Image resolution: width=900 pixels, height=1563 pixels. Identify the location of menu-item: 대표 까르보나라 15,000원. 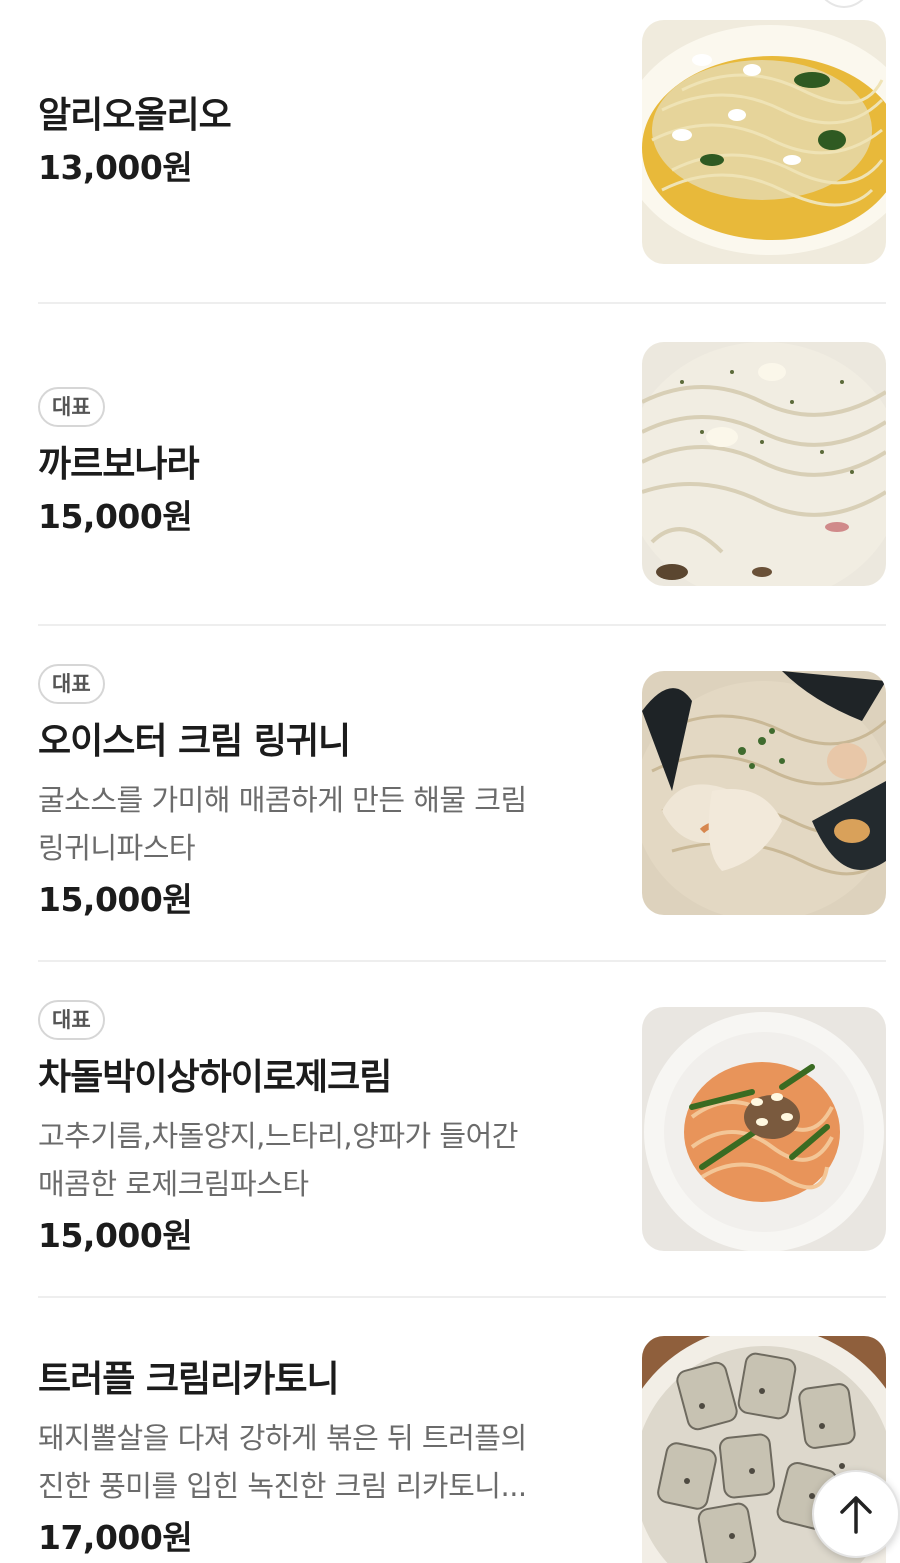
(462, 465).